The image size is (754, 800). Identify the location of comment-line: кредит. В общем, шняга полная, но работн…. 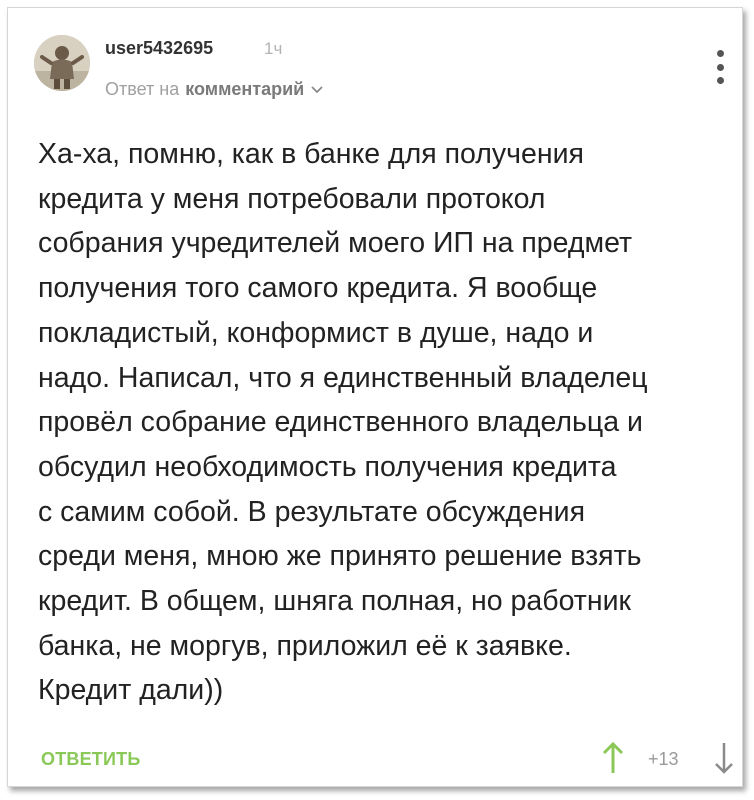
(334, 601).